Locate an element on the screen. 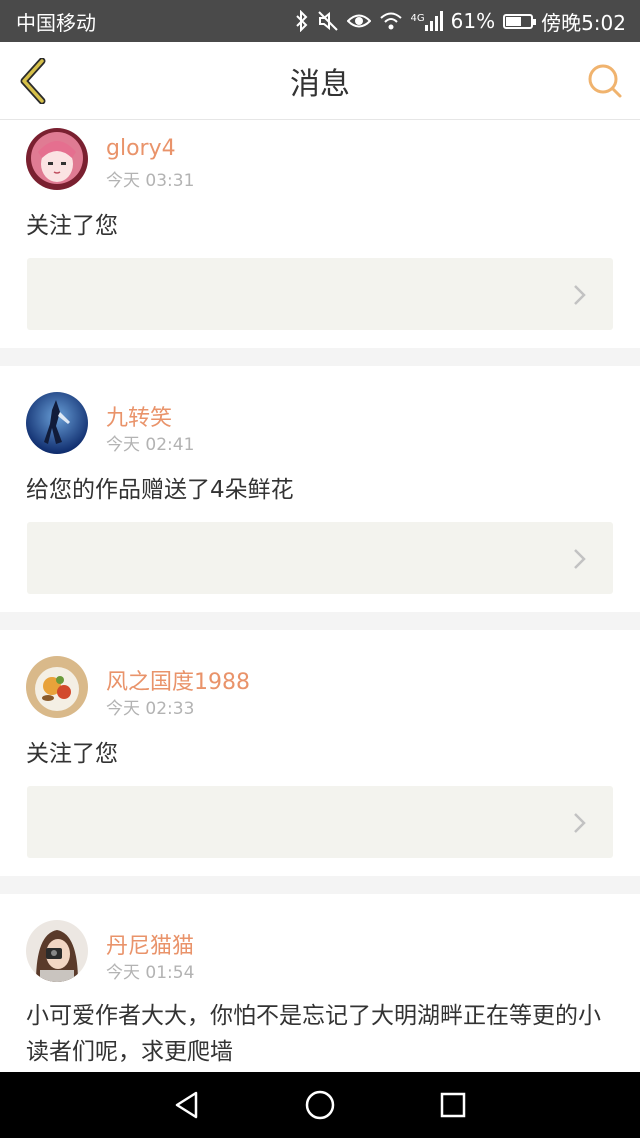 This screenshot has width=640, height=1138. search-button is located at coordinates (605, 81).